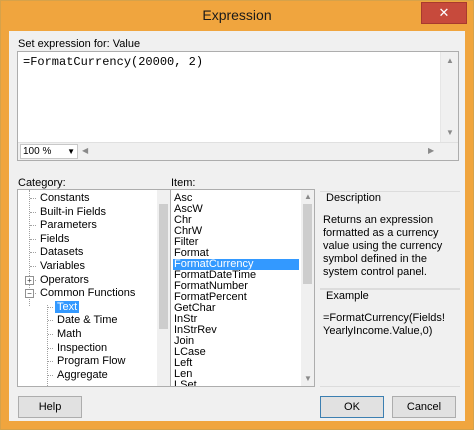  What do you see at coordinates (79, 44) in the screenshot?
I see `expression-label: Set expression for: Value` at bounding box center [79, 44].